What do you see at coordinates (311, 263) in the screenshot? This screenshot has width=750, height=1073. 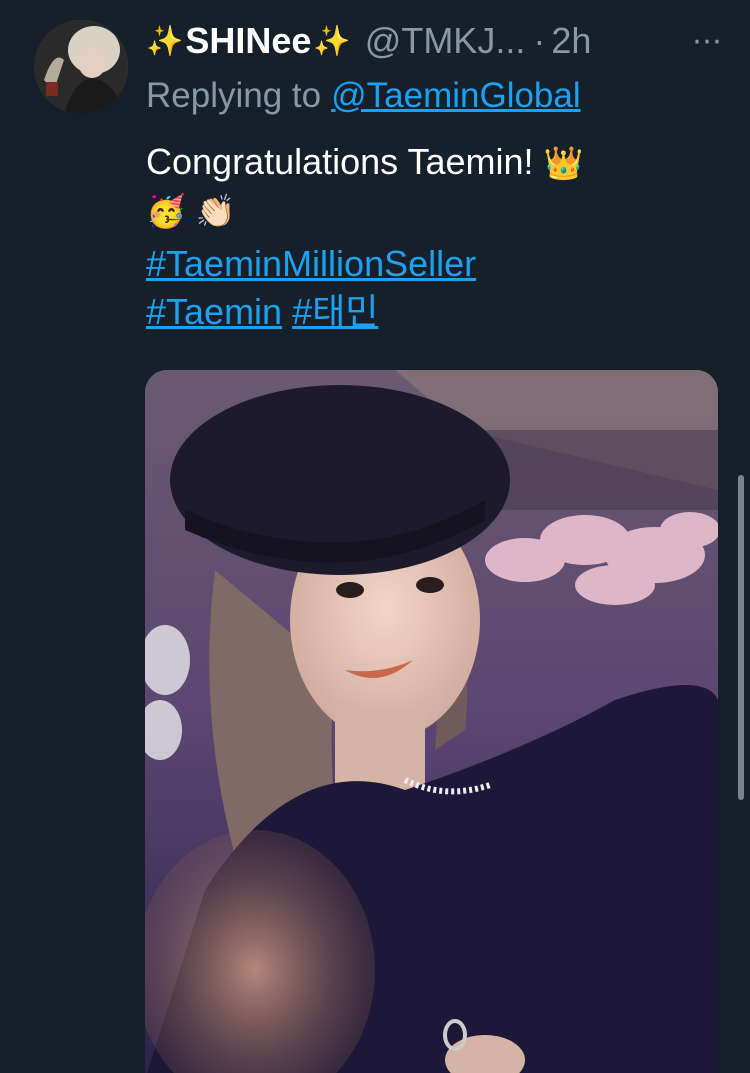 I see `hashtag-link: #TaeminMillionSeller` at bounding box center [311, 263].